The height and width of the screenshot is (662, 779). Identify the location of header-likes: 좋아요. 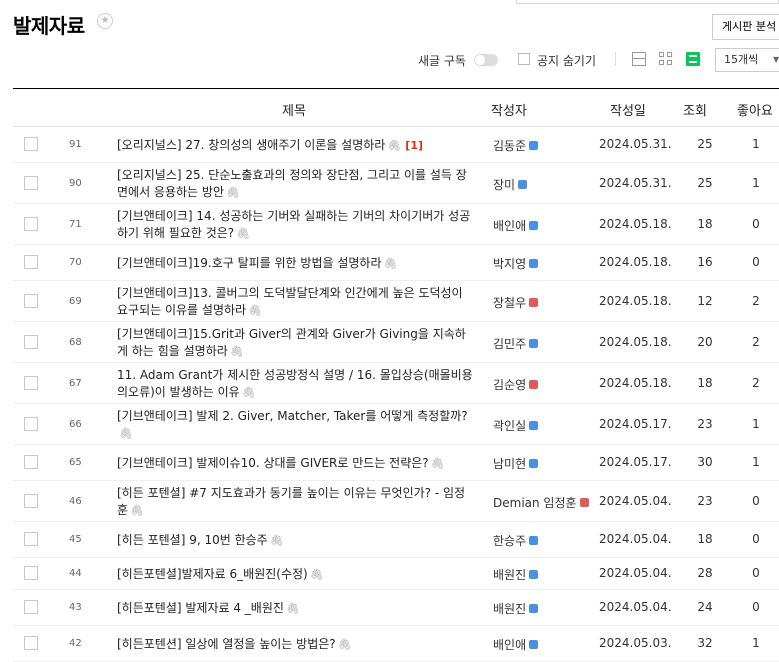
(755, 111).